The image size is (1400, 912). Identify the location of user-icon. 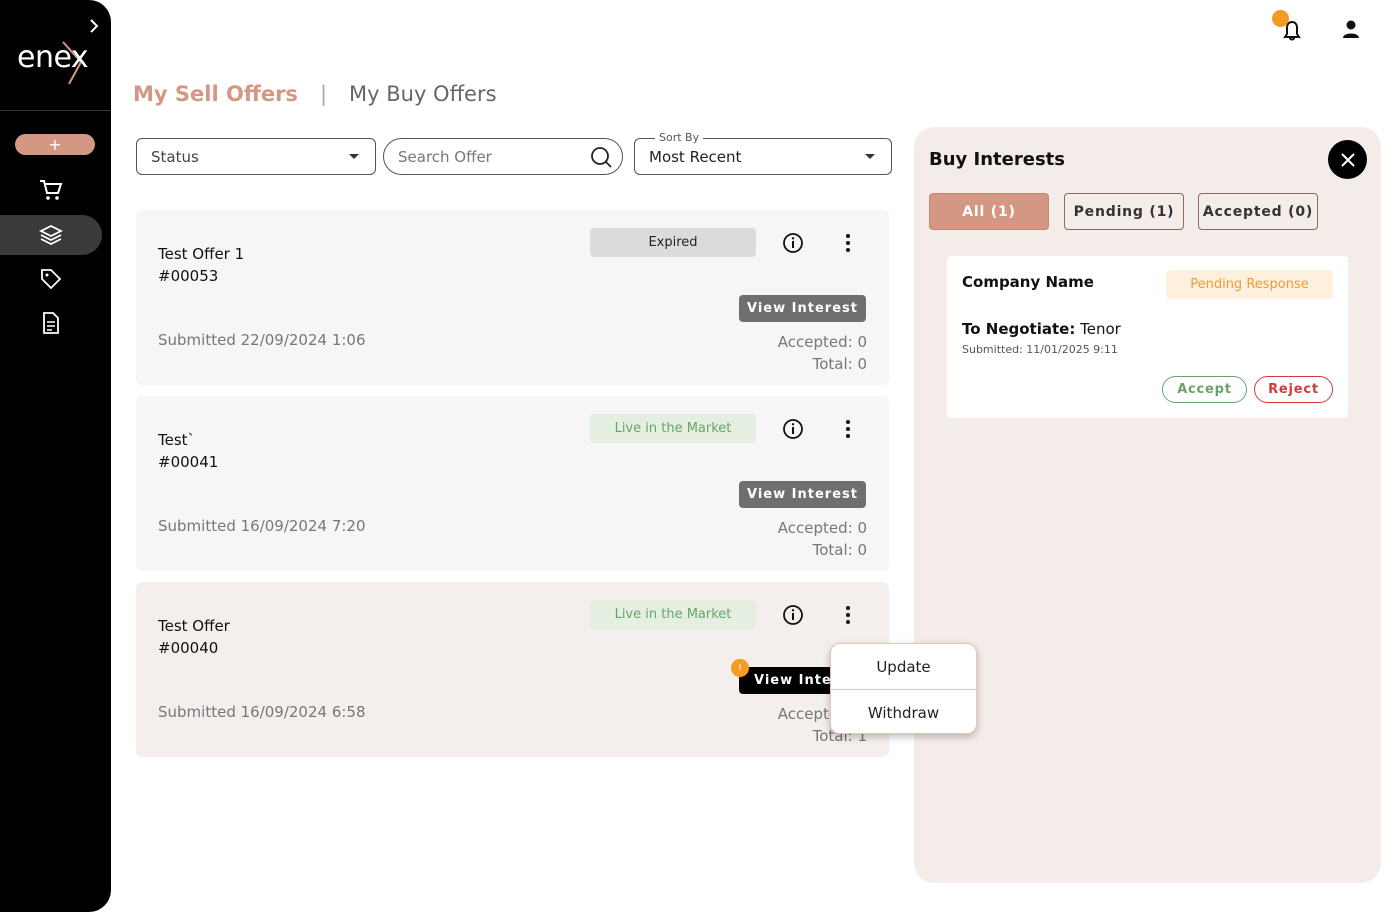
(1351, 29).